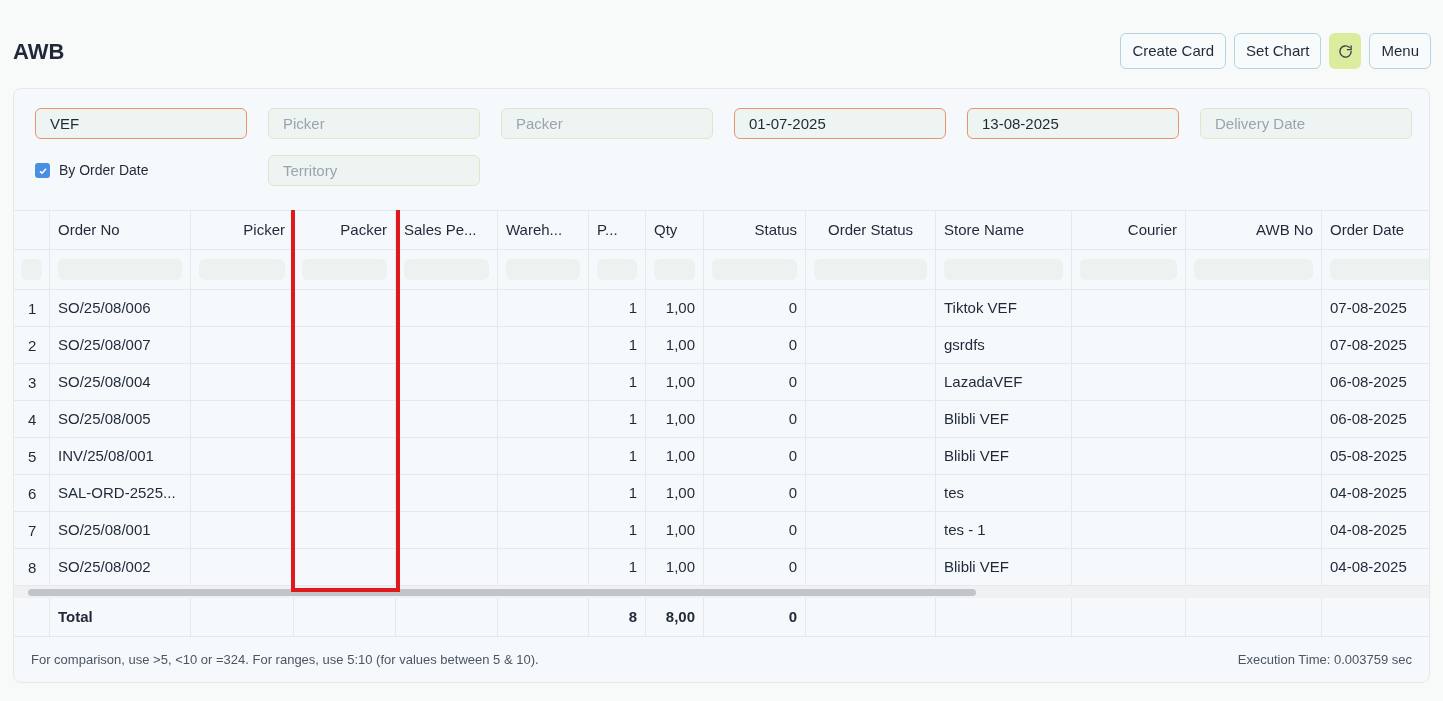 The image size is (1443, 701). I want to click on table-cell-text: SO/25/08/006, so click(104, 307).